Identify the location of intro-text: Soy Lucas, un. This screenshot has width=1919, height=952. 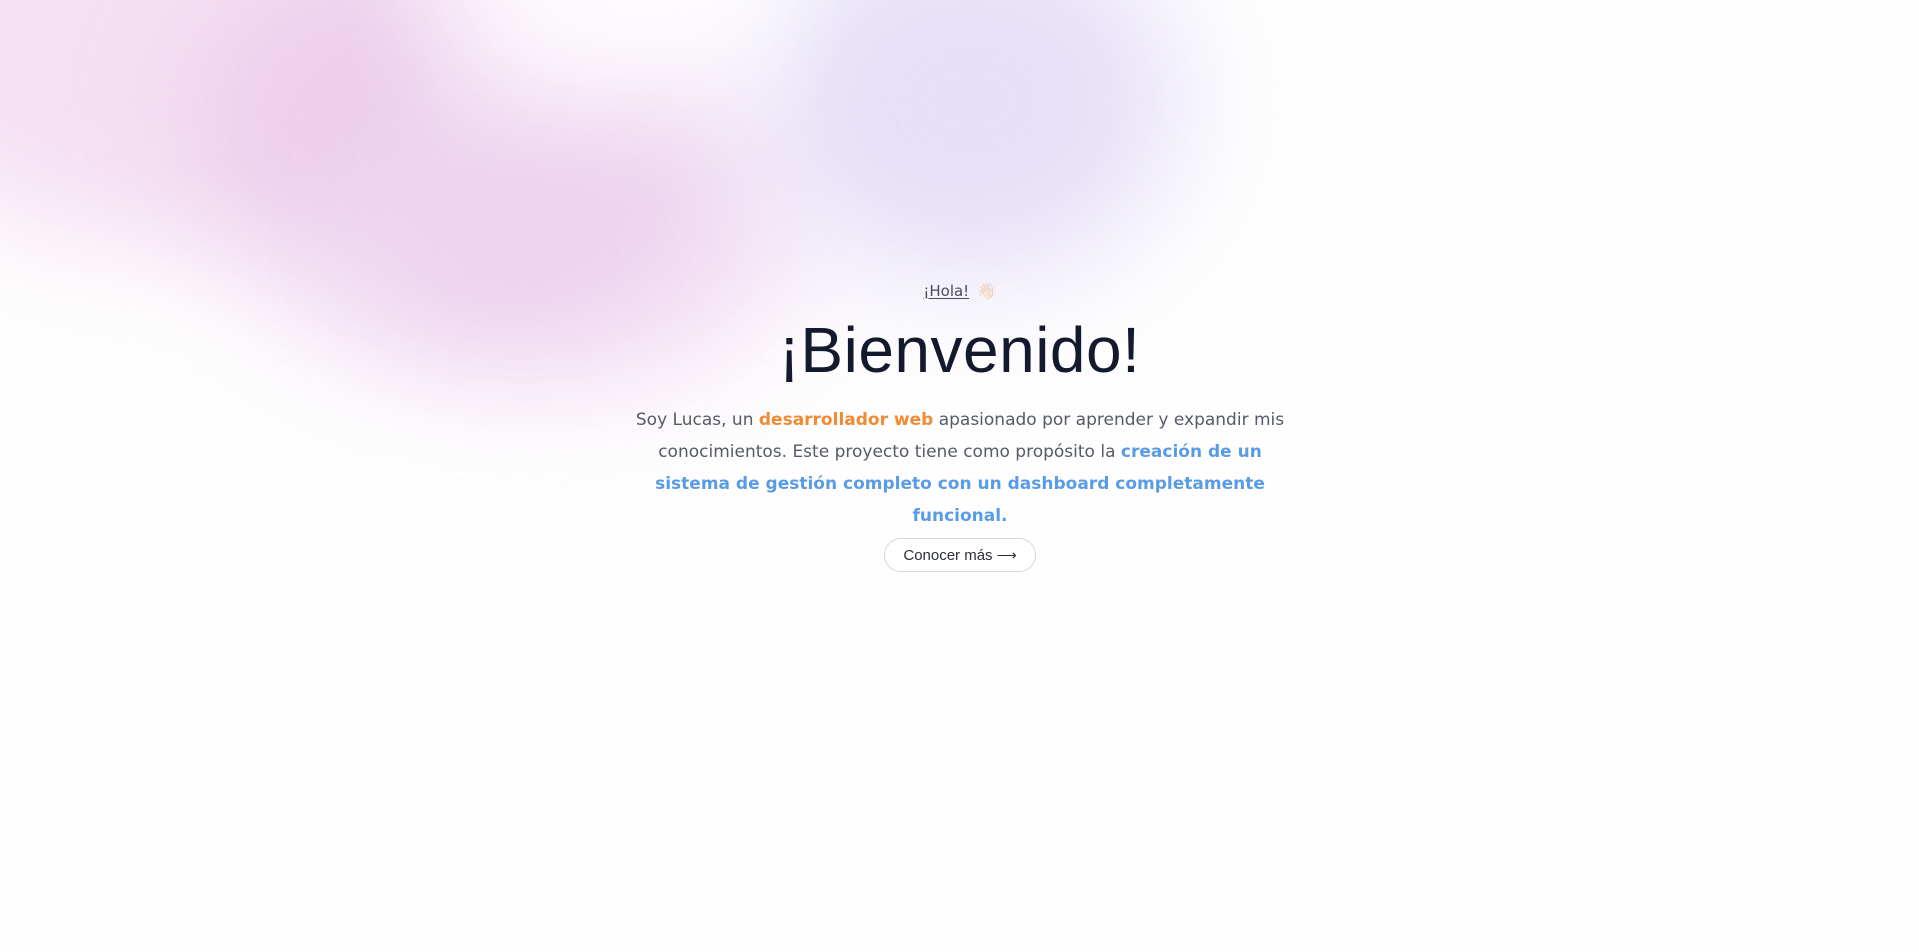
(697, 420).